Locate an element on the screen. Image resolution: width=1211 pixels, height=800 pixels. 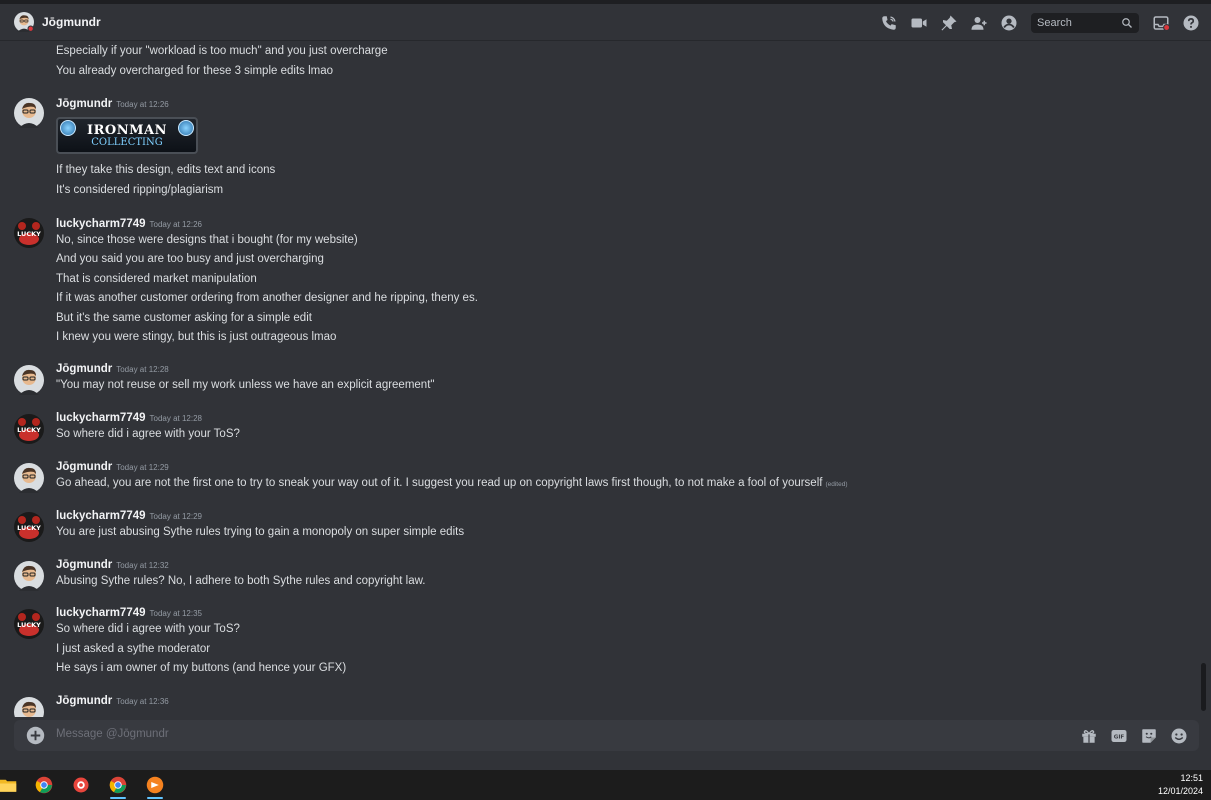
message-author: Jōgmundr Today at 12:32 is located at coordinates (112, 565).